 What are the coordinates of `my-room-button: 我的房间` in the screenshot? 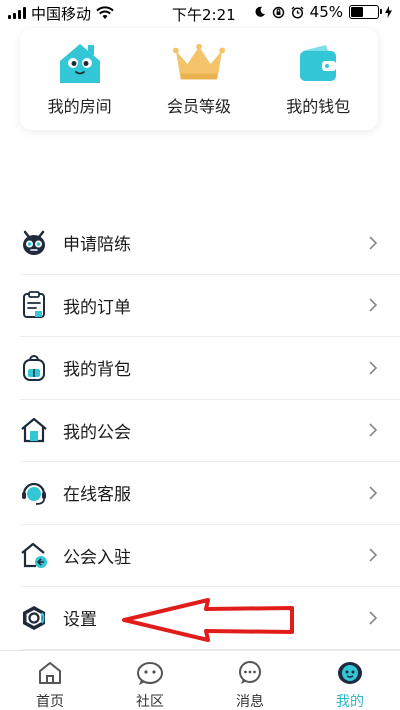 It's located at (80, 79).